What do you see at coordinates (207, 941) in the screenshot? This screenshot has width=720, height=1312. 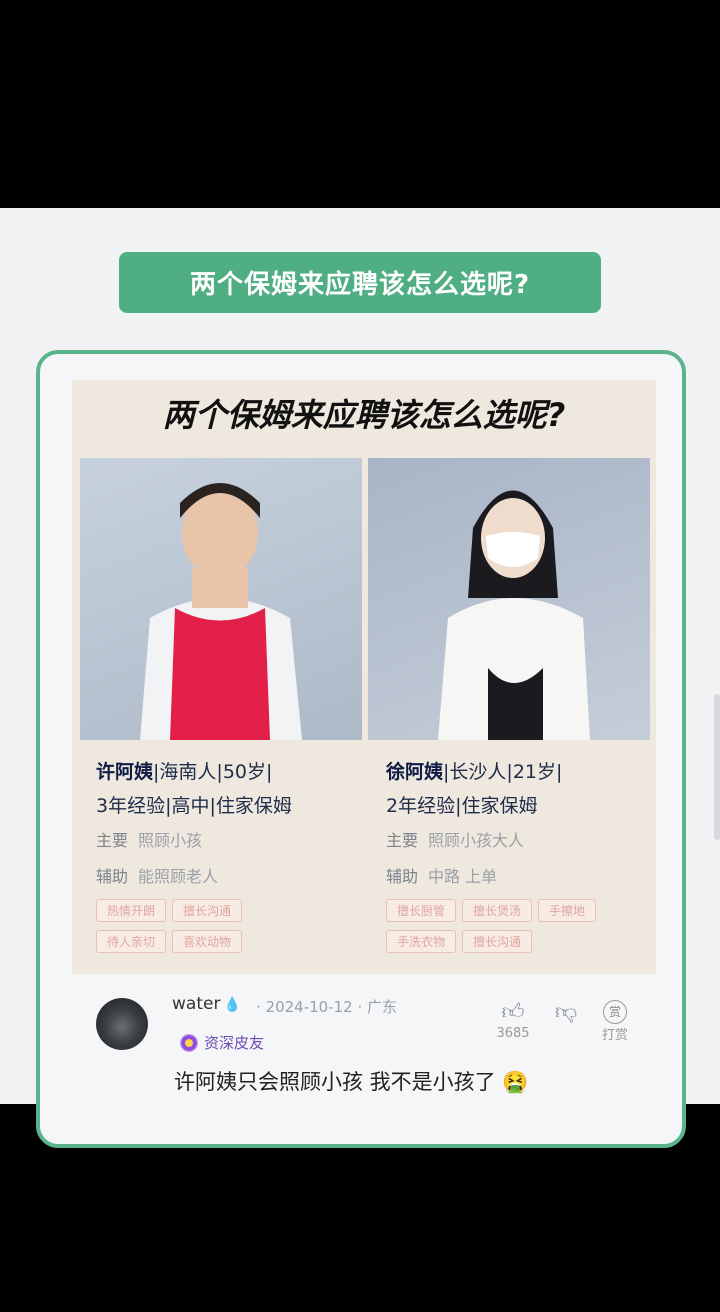 I see `skill-tag: 喜欢动物` at bounding box center [207, 941].